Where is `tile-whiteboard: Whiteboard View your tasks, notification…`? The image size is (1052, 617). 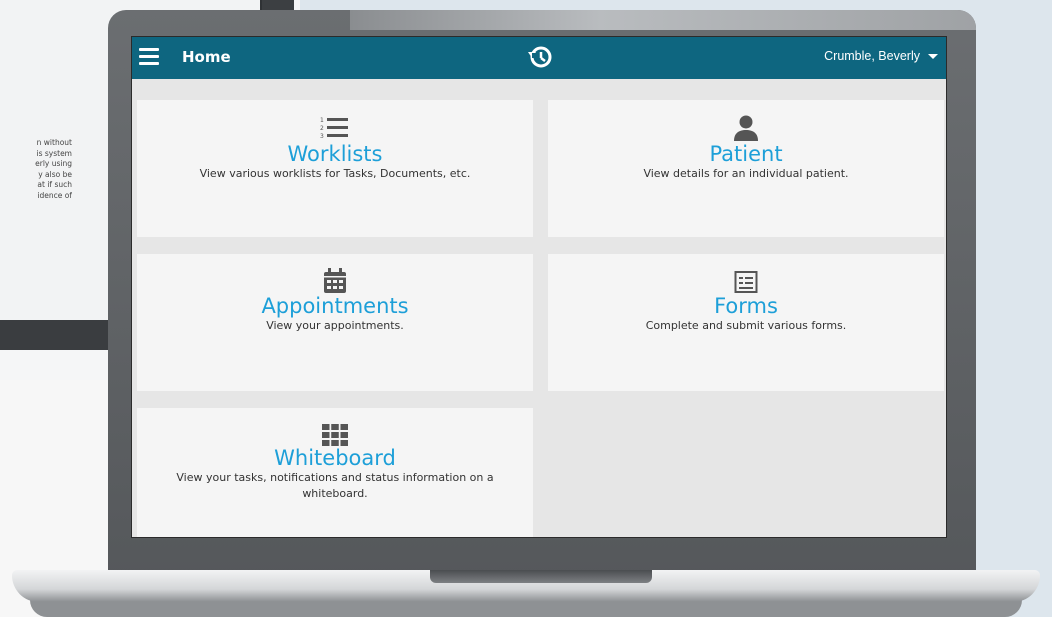
tile-whiteboard: Whiteboard View your tasks, notification… is located at coordinates (335, 472).